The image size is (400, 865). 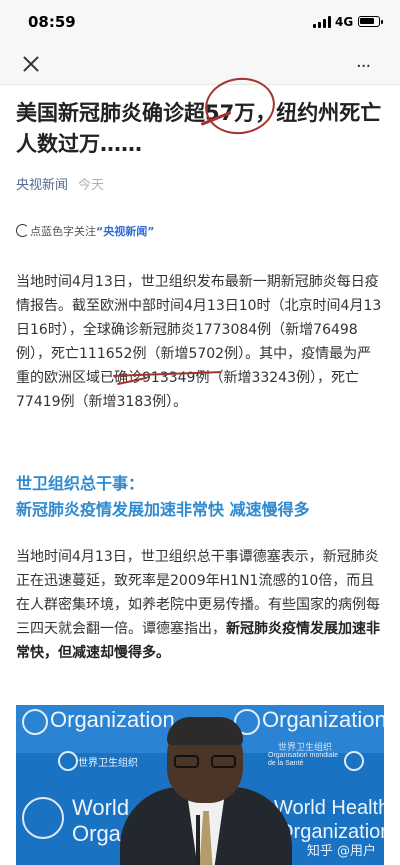 I want to click on section-heading-line2: 新冠肺炎疫情发展加速非常快 减速慢得多, so click(x=163, y=509).